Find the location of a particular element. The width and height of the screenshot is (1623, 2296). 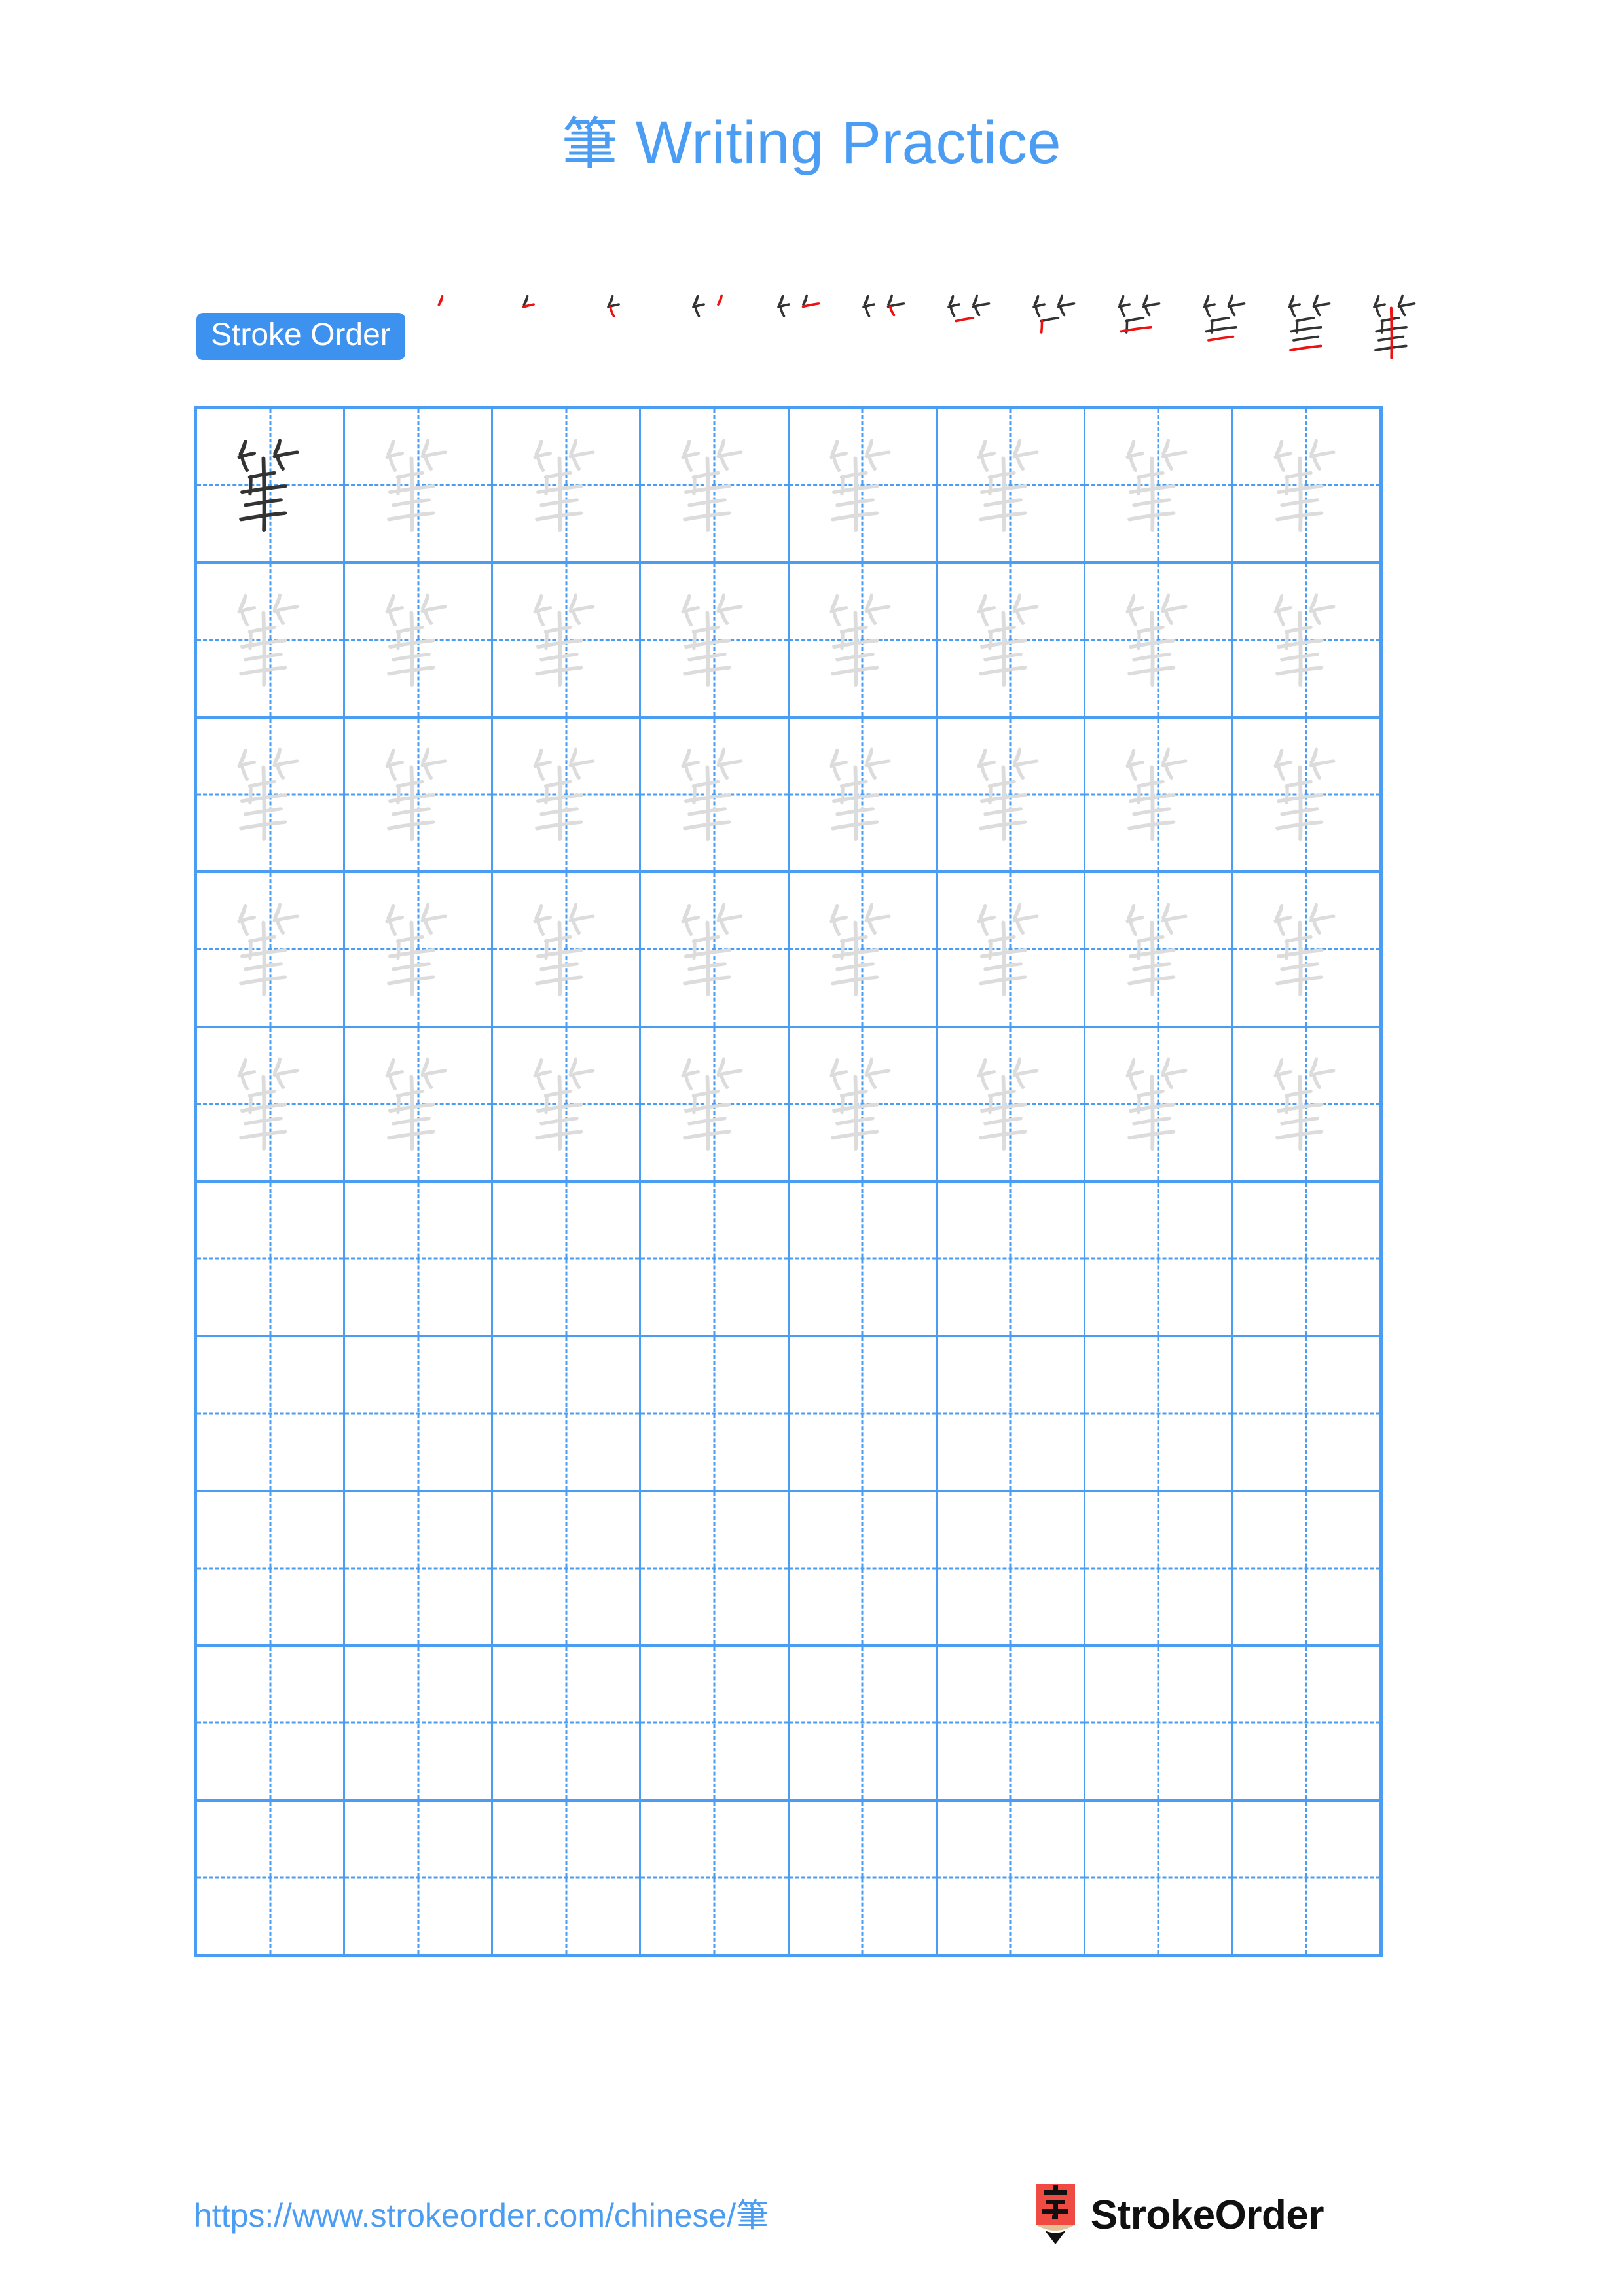

grid-cell-r6-c6 is located at coordinates (1011, 1259).